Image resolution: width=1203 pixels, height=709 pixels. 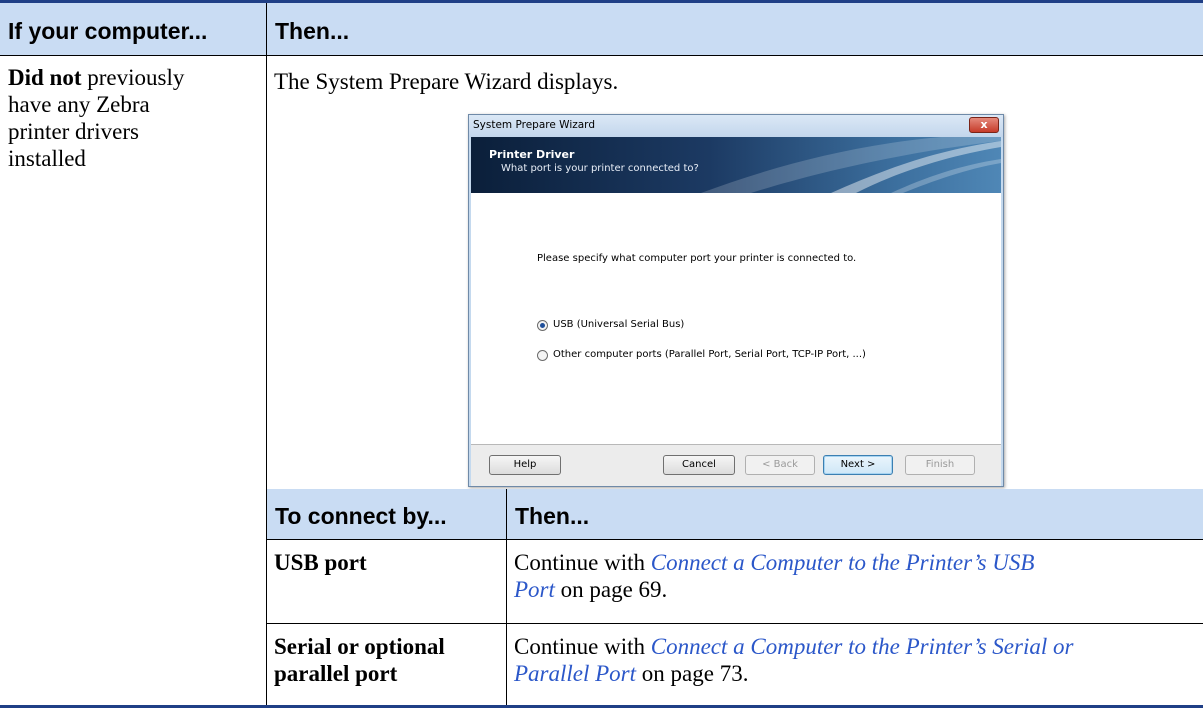 What do you see at coordinates (699, 465) in the screenshot?
I see `cancel-button: Cancel` at bounding box center [699, 465].